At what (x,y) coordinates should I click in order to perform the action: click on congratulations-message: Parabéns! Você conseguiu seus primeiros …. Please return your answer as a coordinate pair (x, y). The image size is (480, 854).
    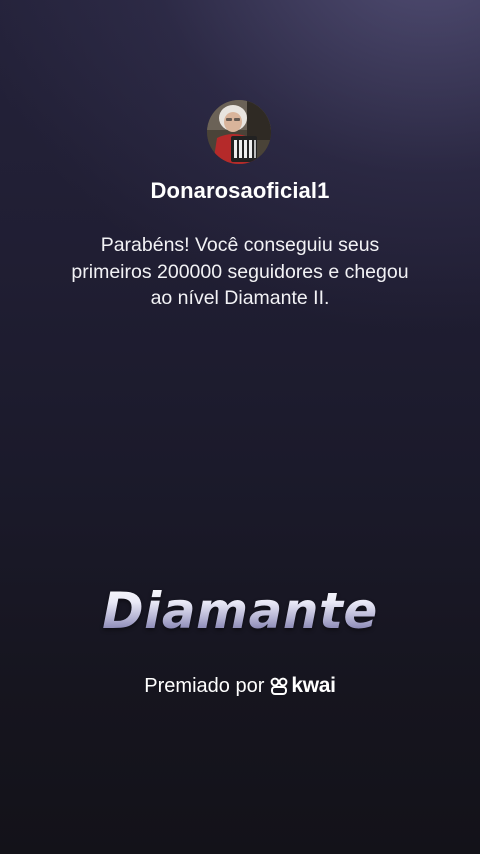
    Looking at the image, I should click on (240, 271).